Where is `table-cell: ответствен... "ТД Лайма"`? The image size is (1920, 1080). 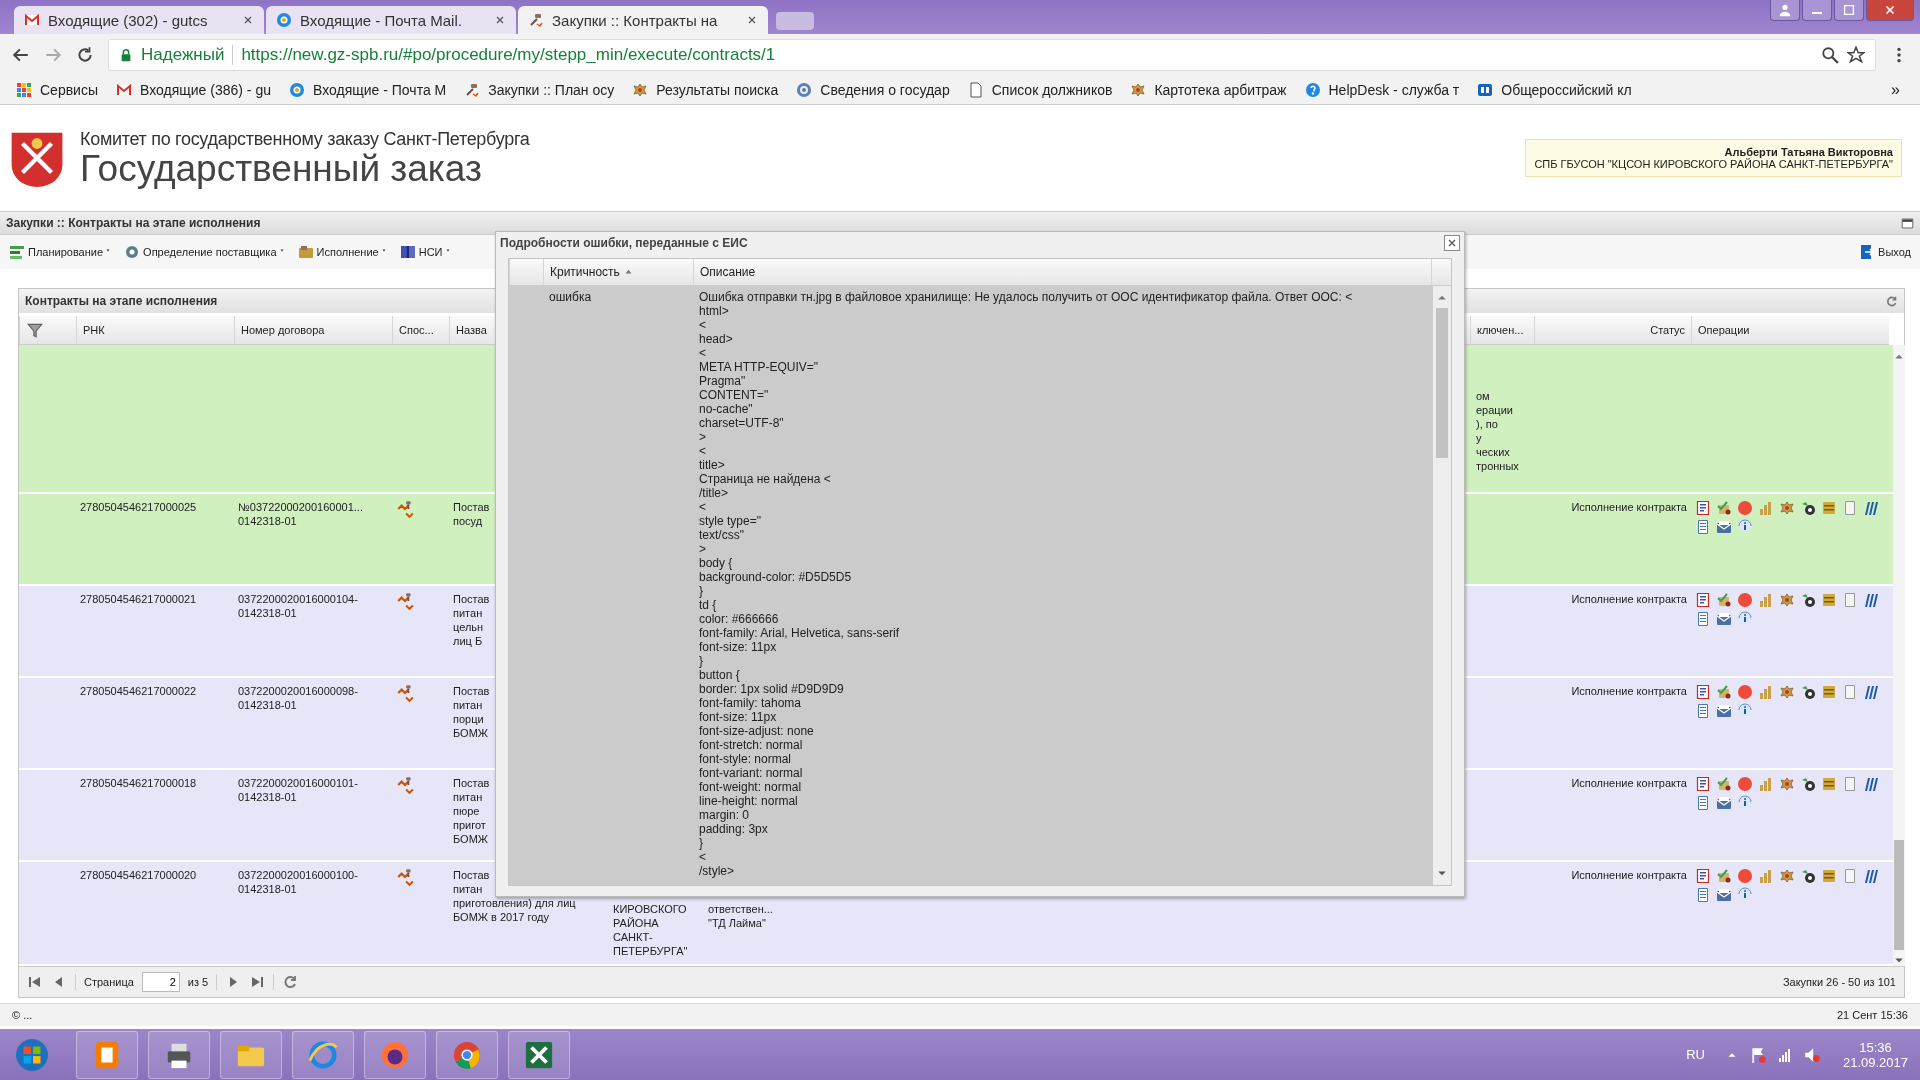 table-cell: ответствен... "ТД Лайма" is located at coordinates (740, 916).